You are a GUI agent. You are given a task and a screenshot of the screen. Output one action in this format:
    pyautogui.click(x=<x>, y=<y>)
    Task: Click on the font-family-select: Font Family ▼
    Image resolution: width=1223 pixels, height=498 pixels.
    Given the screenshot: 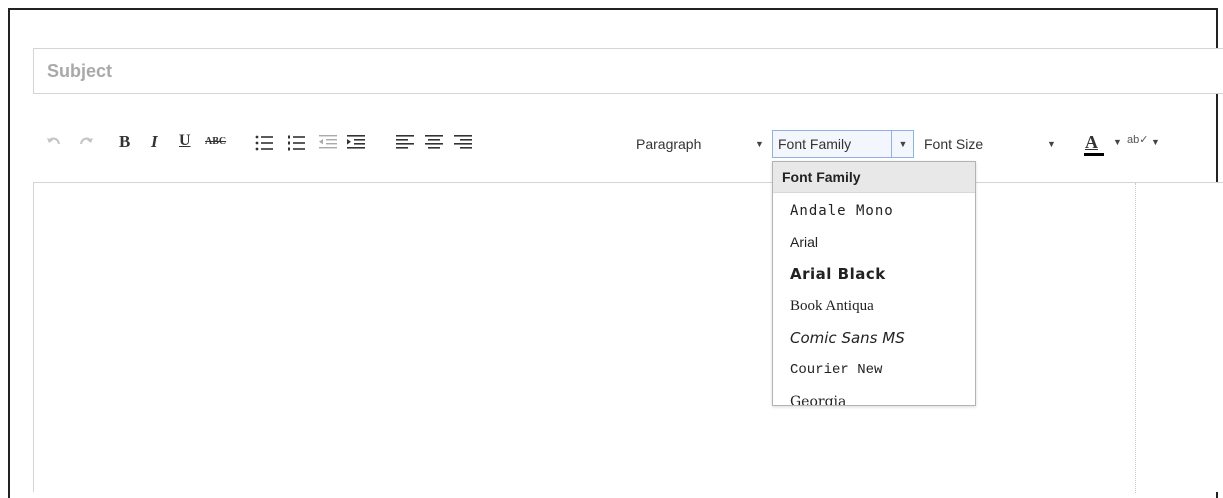 What is the action you would take?
    pyautogui.click(x=843, y=144)
    